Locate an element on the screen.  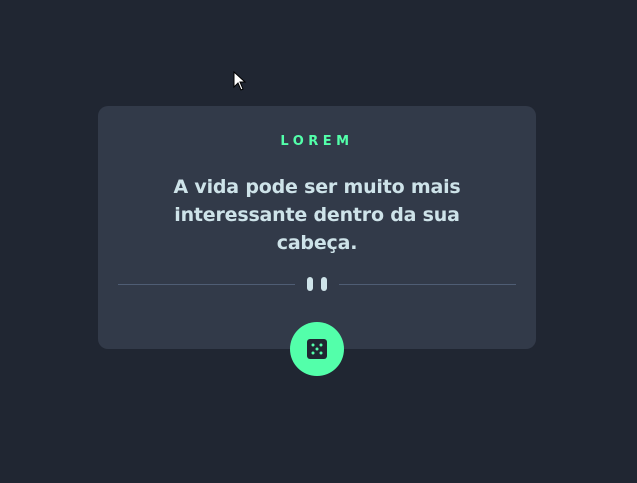
dice-button is located at coordinates (317, 349).